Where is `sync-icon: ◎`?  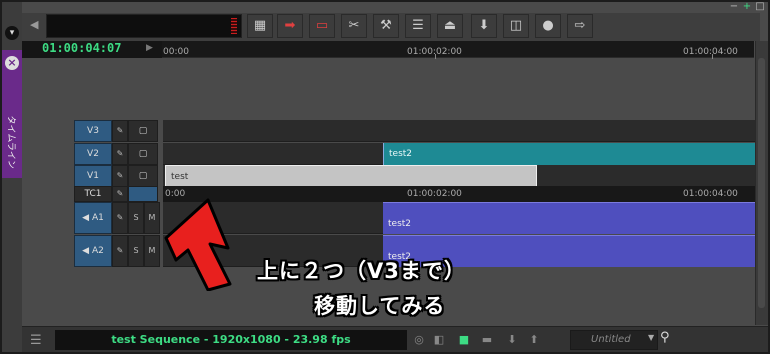
sync-icon: ◎ is located at coordinates (419, 340).